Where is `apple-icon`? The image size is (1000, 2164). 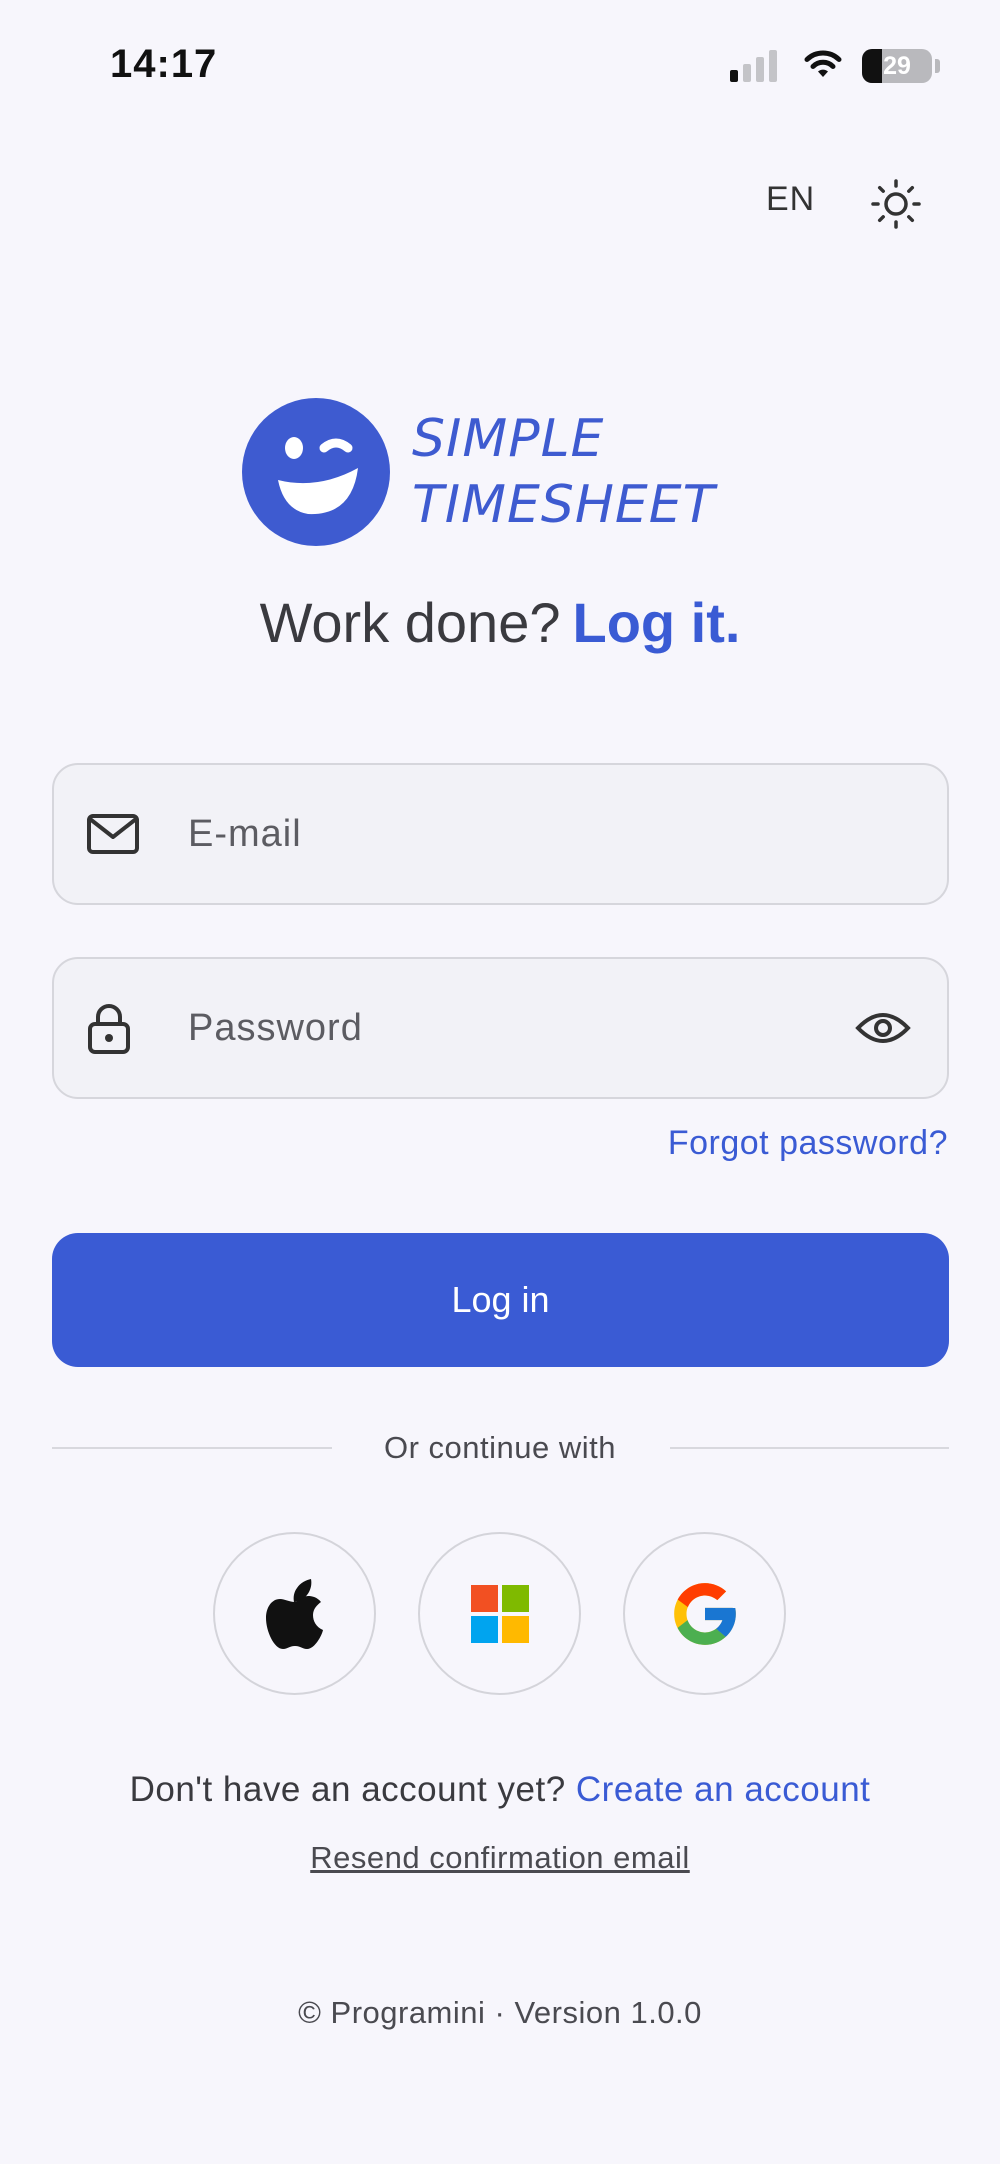 apple-icon is located at coordinates (294, 1613).